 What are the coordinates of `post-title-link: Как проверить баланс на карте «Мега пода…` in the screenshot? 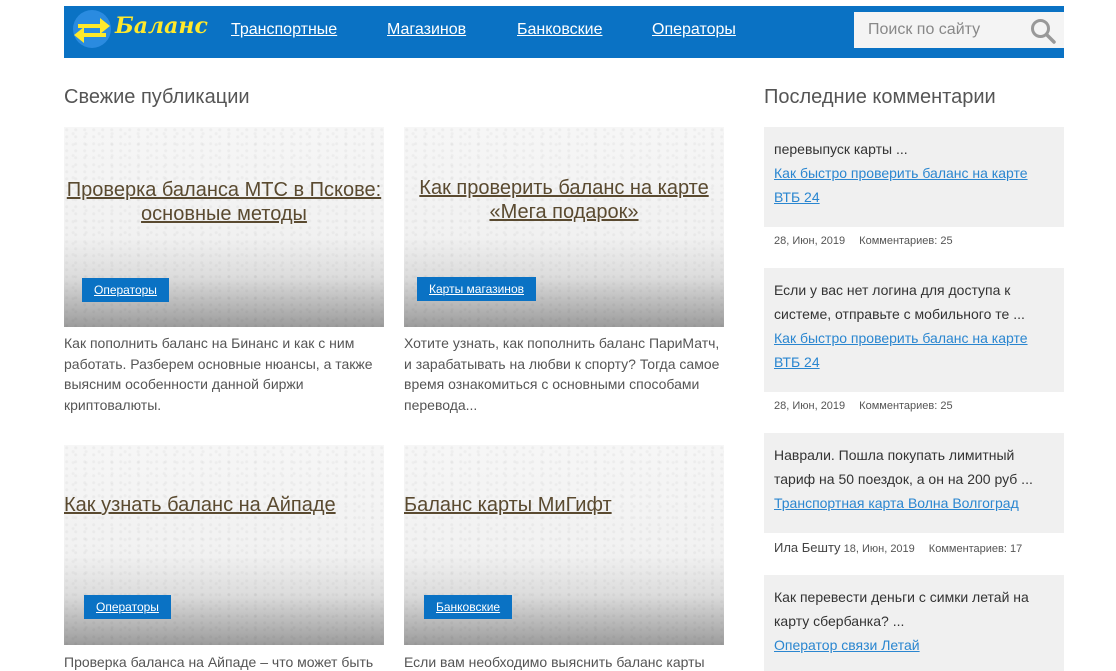 It's located at (564, 200).